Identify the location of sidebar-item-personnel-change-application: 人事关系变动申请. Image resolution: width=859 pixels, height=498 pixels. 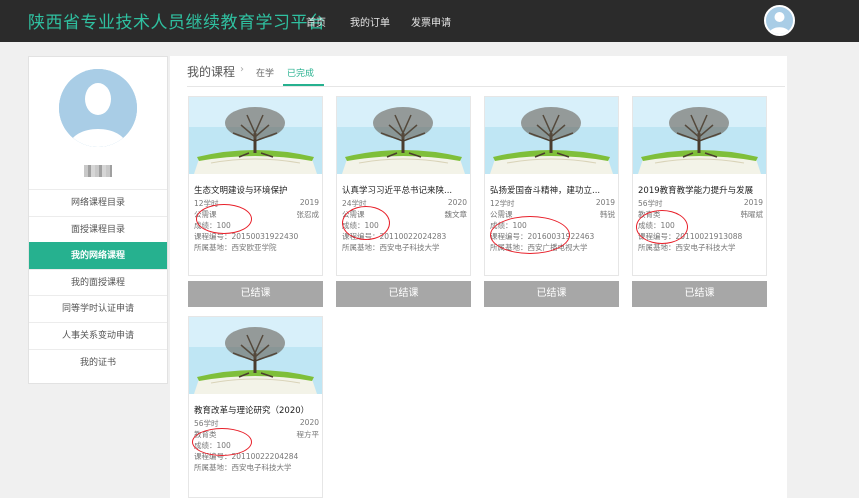
(98, 335).